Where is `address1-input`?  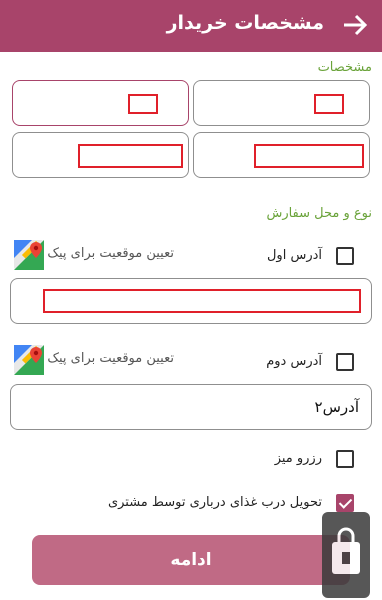
address1-input is located at coordinates (191, 301).